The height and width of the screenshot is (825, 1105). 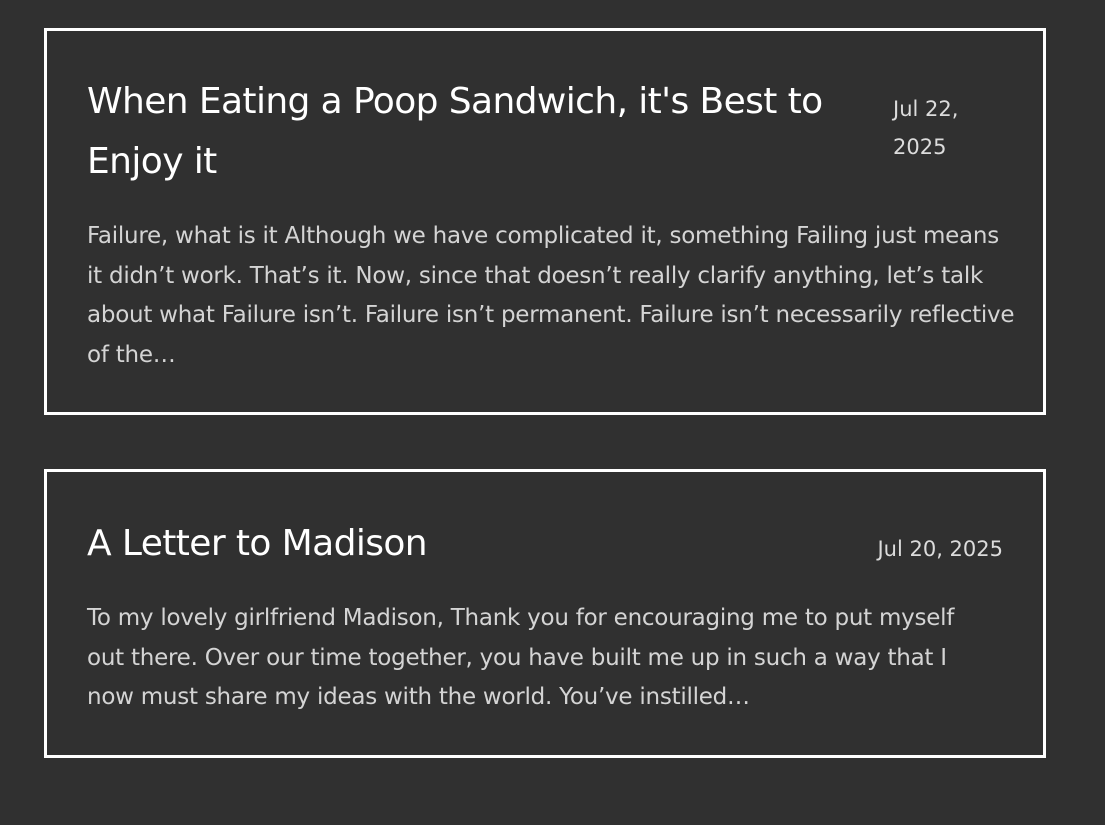 I want to click on post-date: Jul 22, 2025, so click(x=926, y=128).